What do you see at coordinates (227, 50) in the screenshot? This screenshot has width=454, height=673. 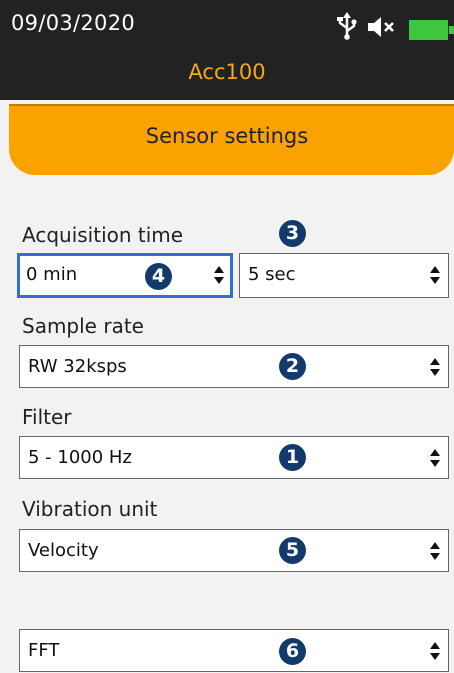 I see `status-bar: 09/03/2020 Acc100` at bounding box center [227, 50].